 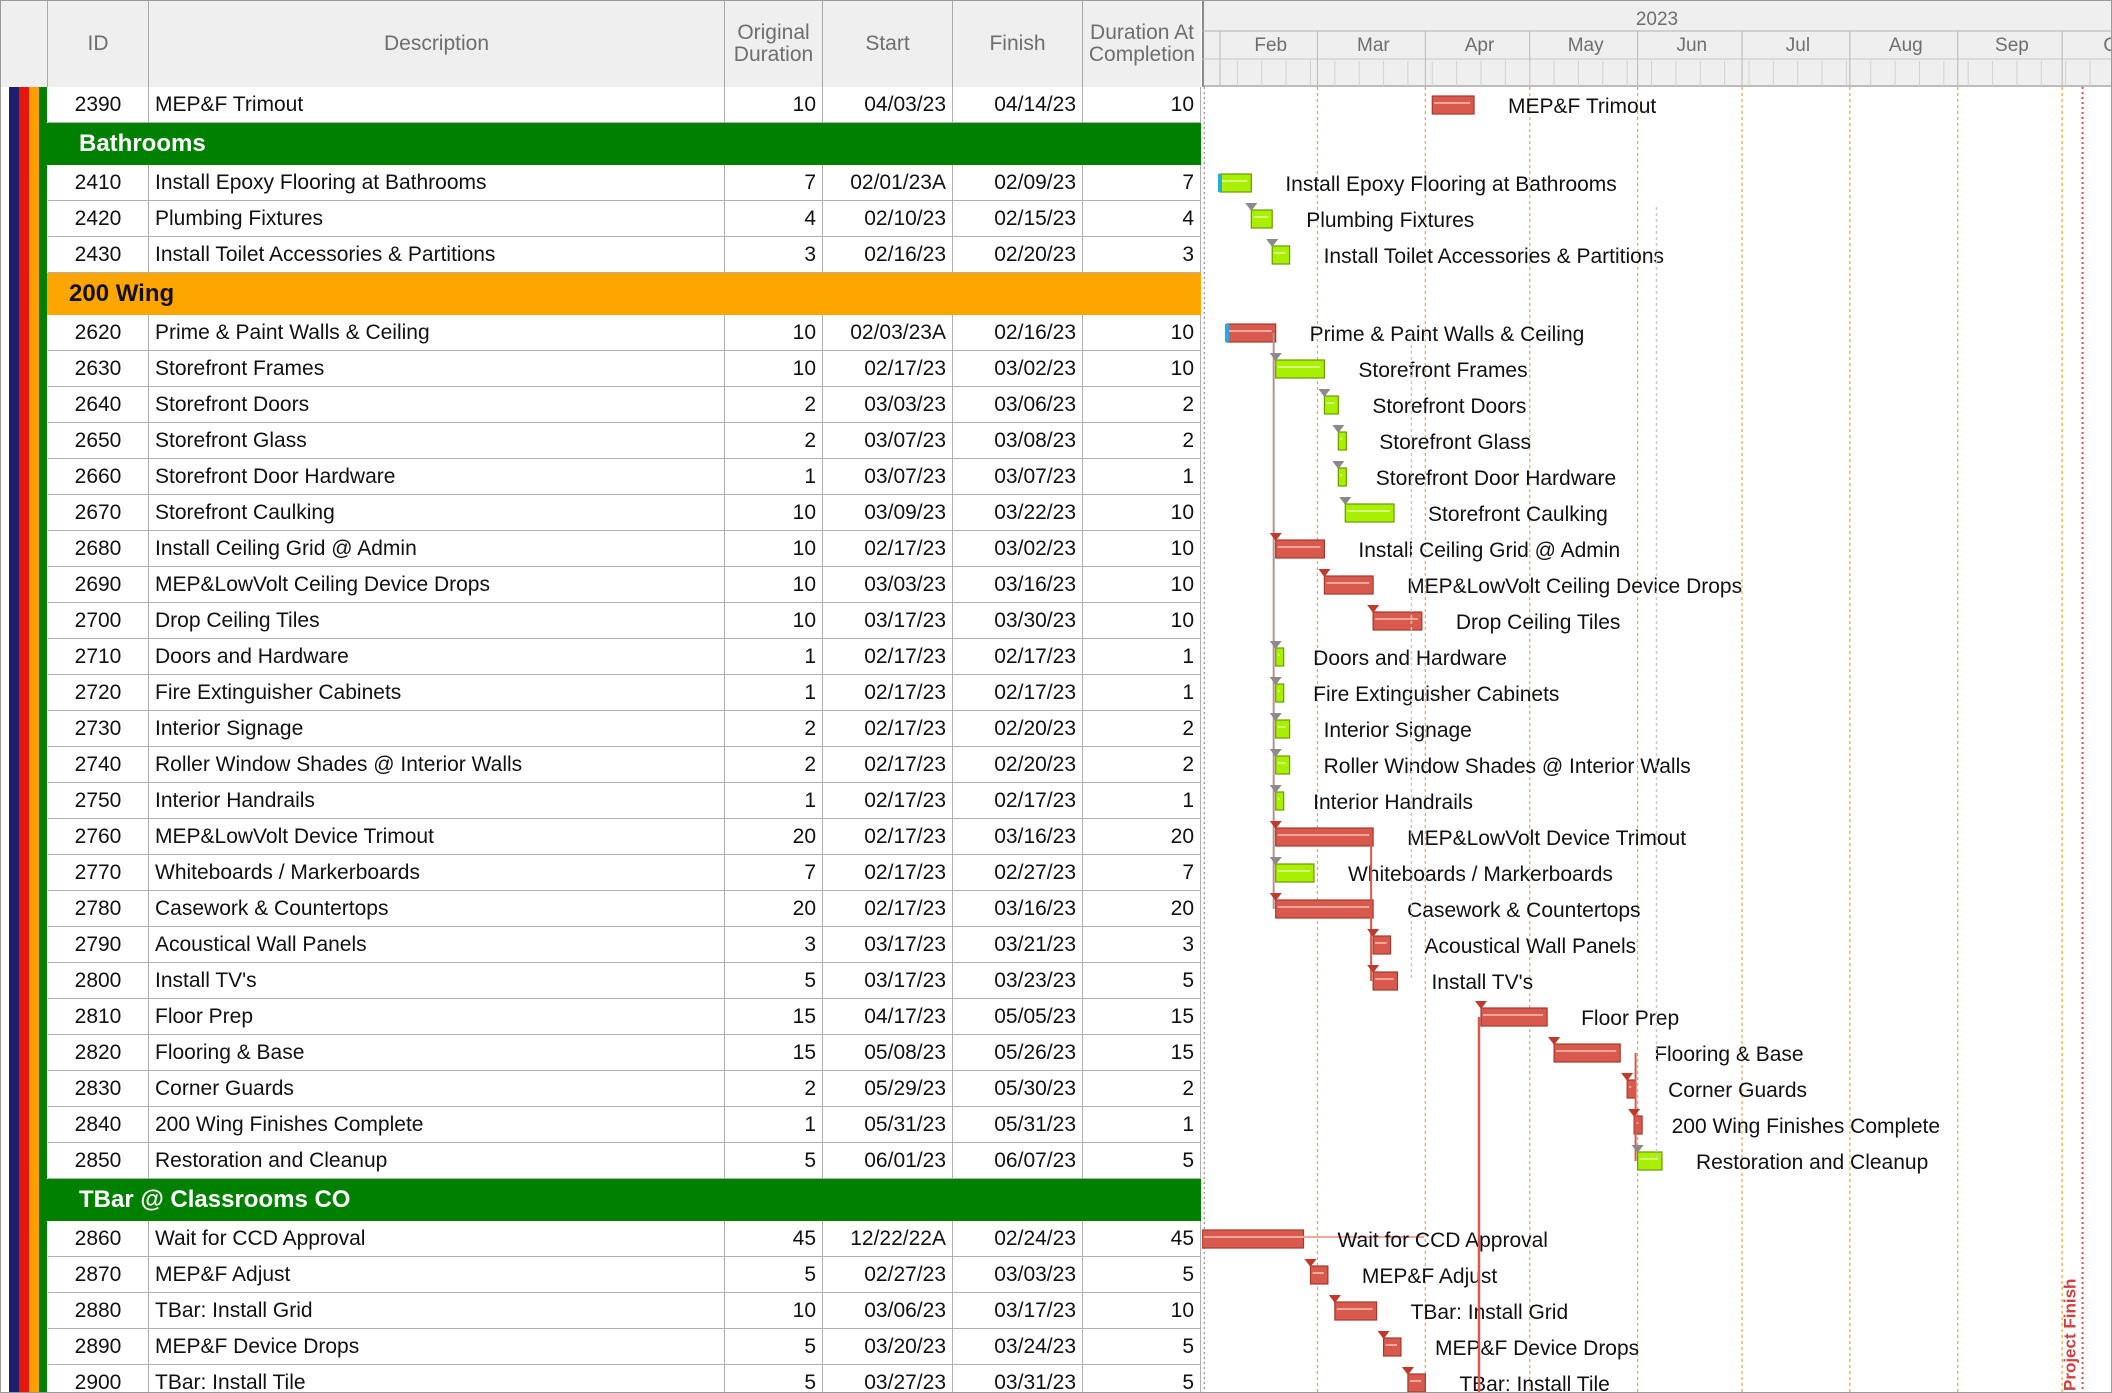 I want to click on cell-id: 2800, so click(x=98, y=981).